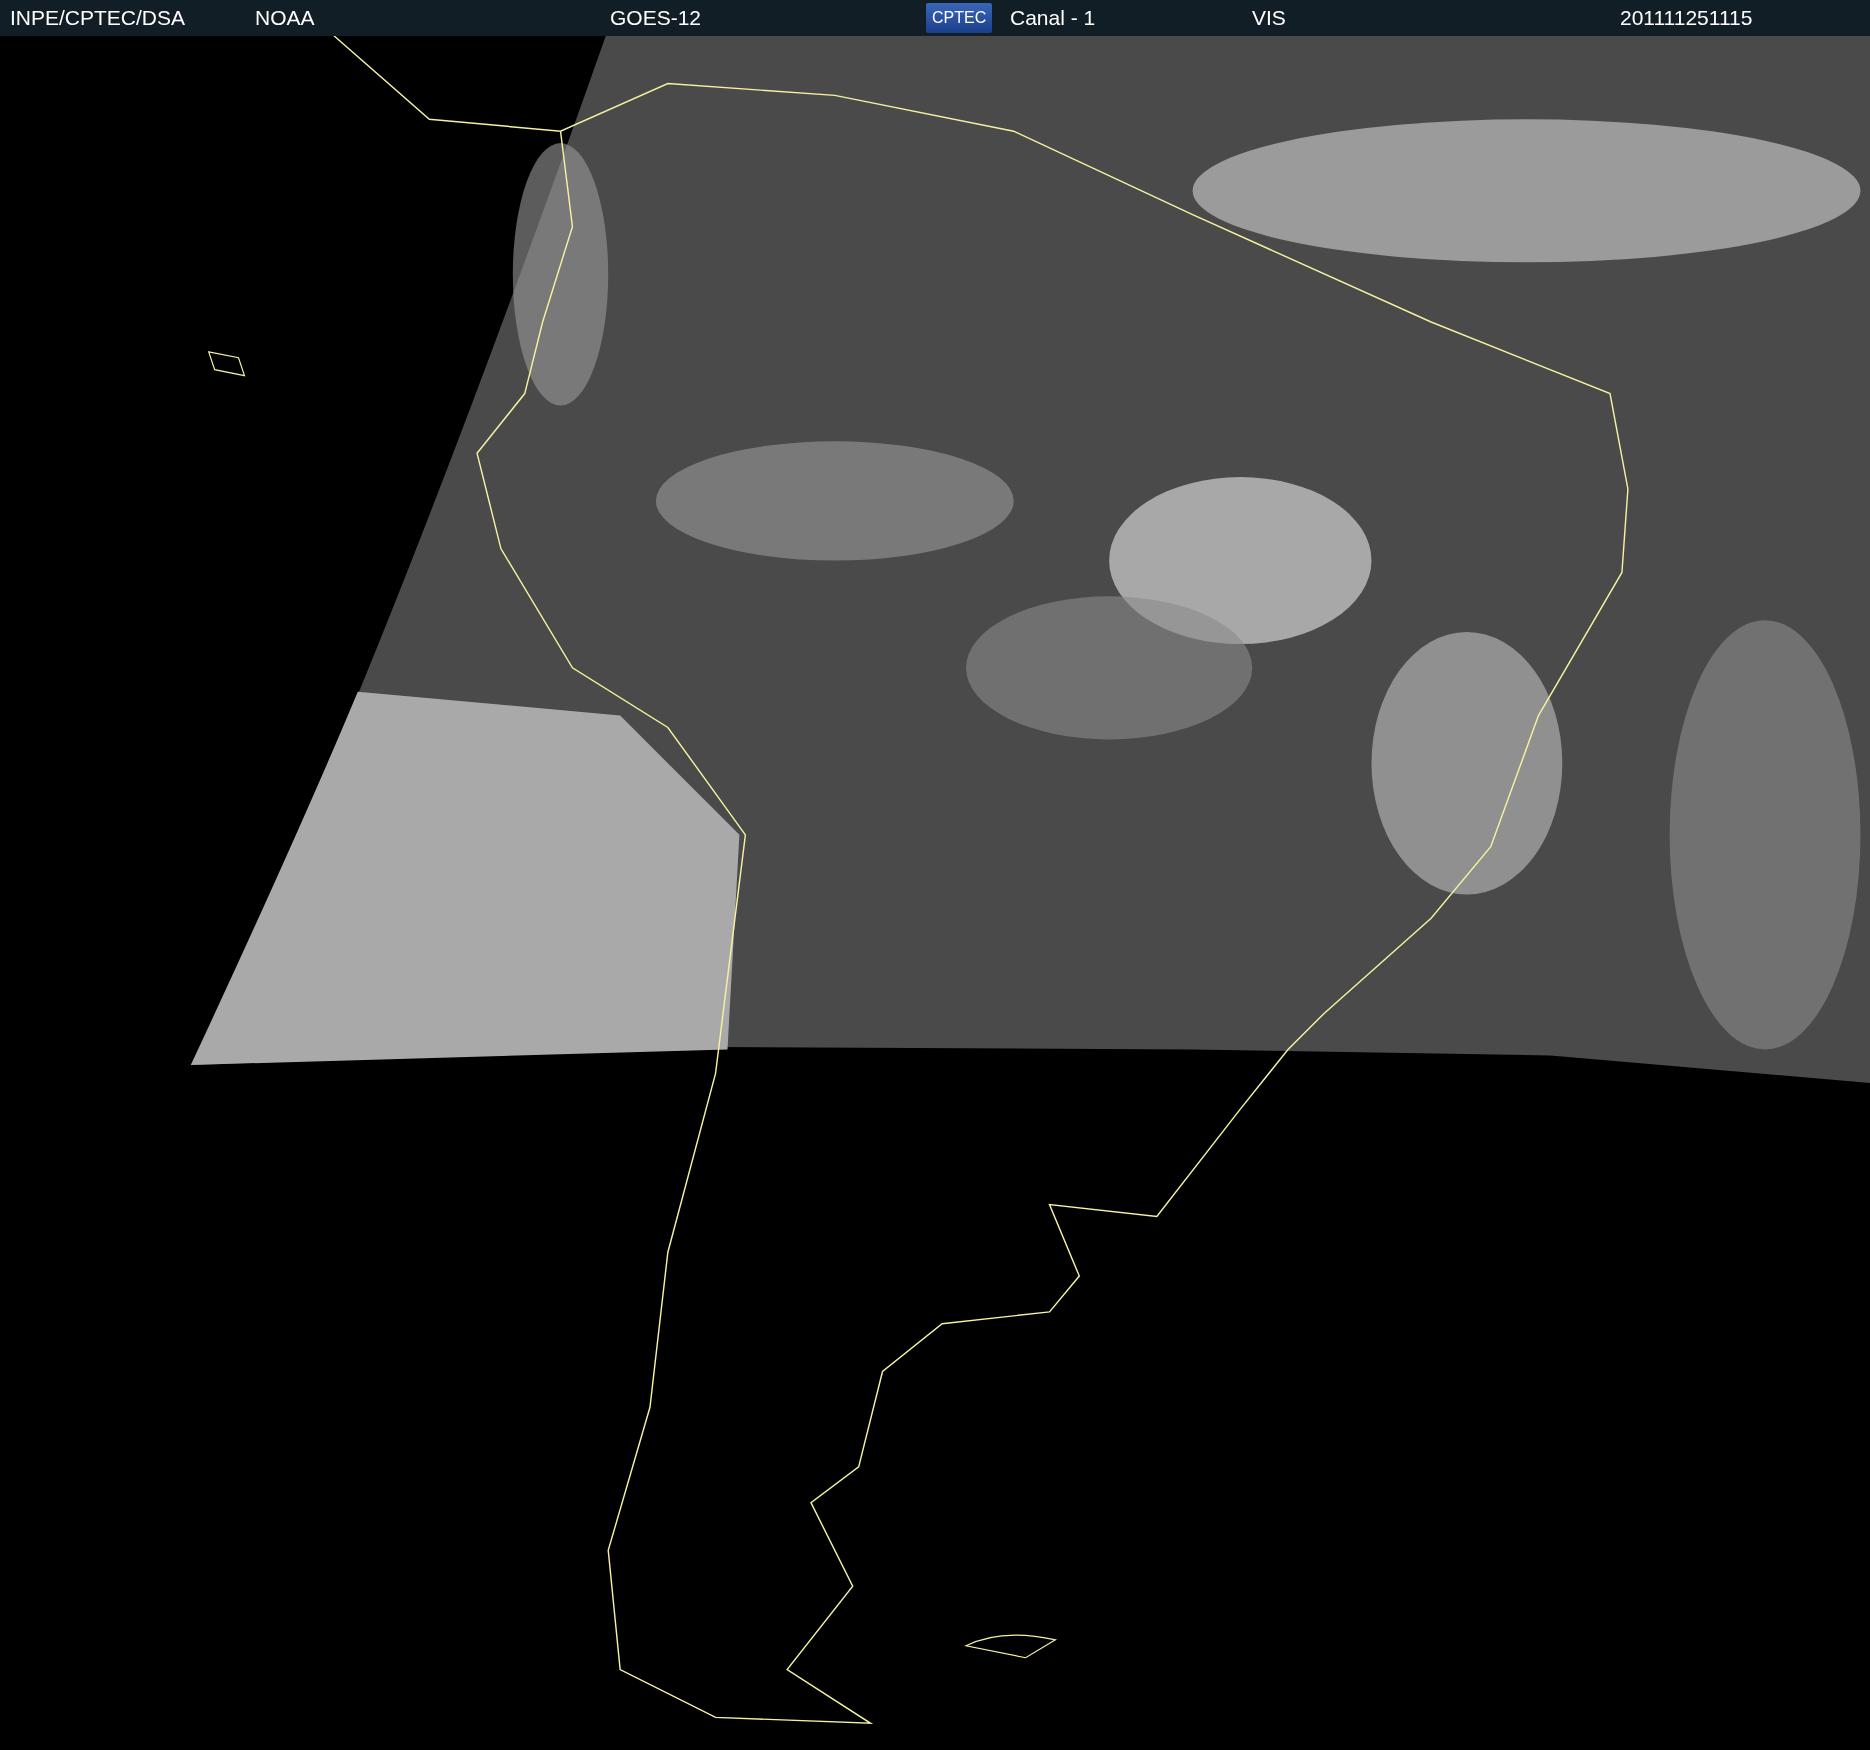  What do you see at coordinates (285, 18) in the screenshot?
I see `header-text: NOAA` at bounding box center [285, 18].